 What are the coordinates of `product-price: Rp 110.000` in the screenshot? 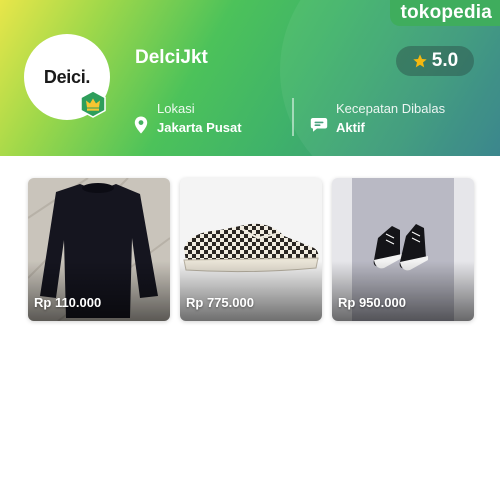 It's located at (68, 302).